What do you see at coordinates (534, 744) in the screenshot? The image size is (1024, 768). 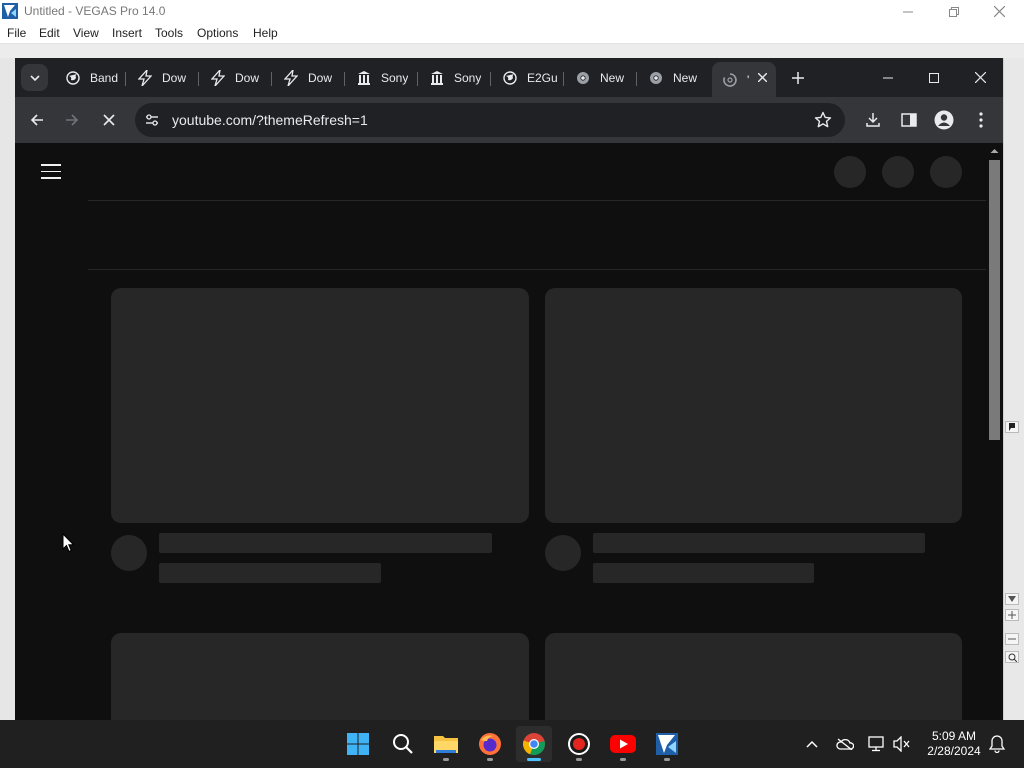 I see `chrome-taskbar-button` at bounding box center [534, 744].